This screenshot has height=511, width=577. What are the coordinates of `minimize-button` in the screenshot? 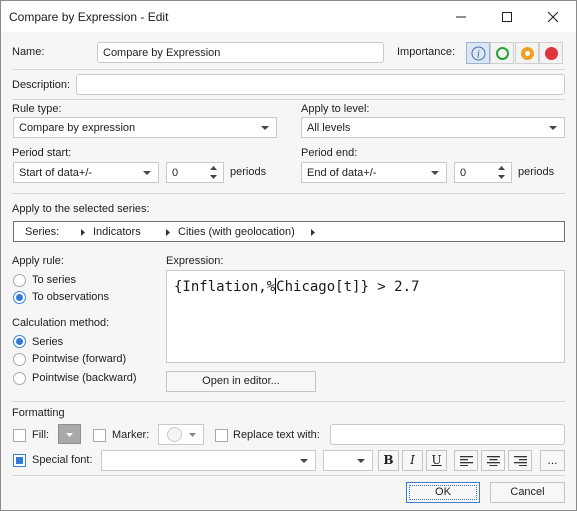 It's located at (461, 16).